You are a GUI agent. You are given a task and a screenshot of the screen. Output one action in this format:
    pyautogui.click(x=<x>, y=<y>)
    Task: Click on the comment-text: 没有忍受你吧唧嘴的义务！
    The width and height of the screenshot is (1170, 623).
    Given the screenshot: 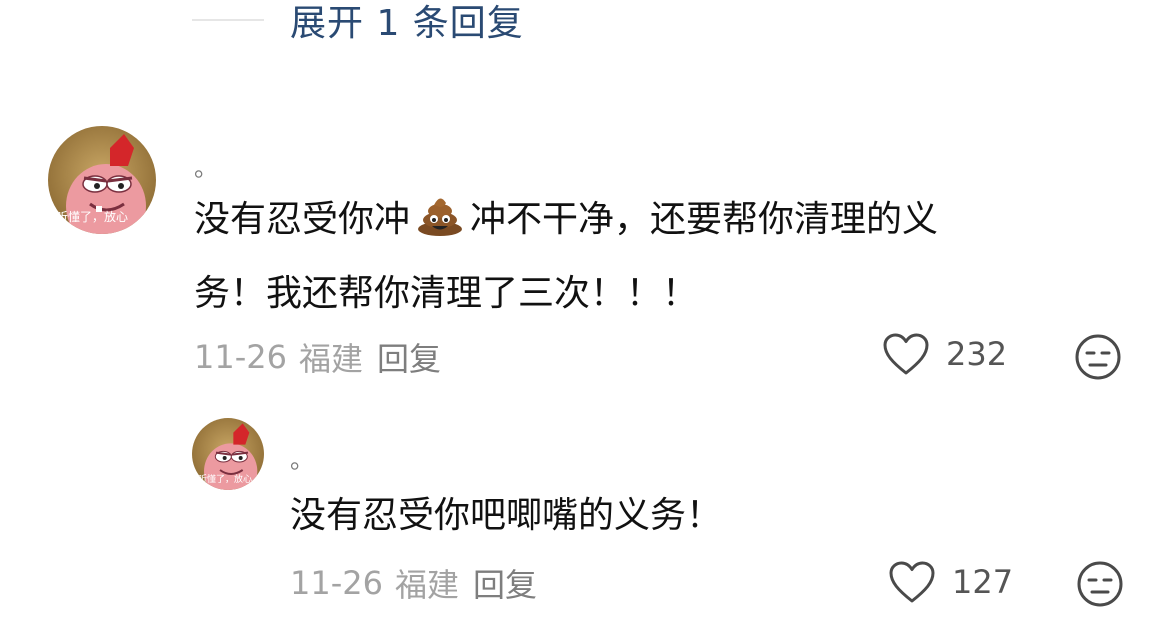 What is the action you would take?
    pyautogui.click(x=506, y=515)
    